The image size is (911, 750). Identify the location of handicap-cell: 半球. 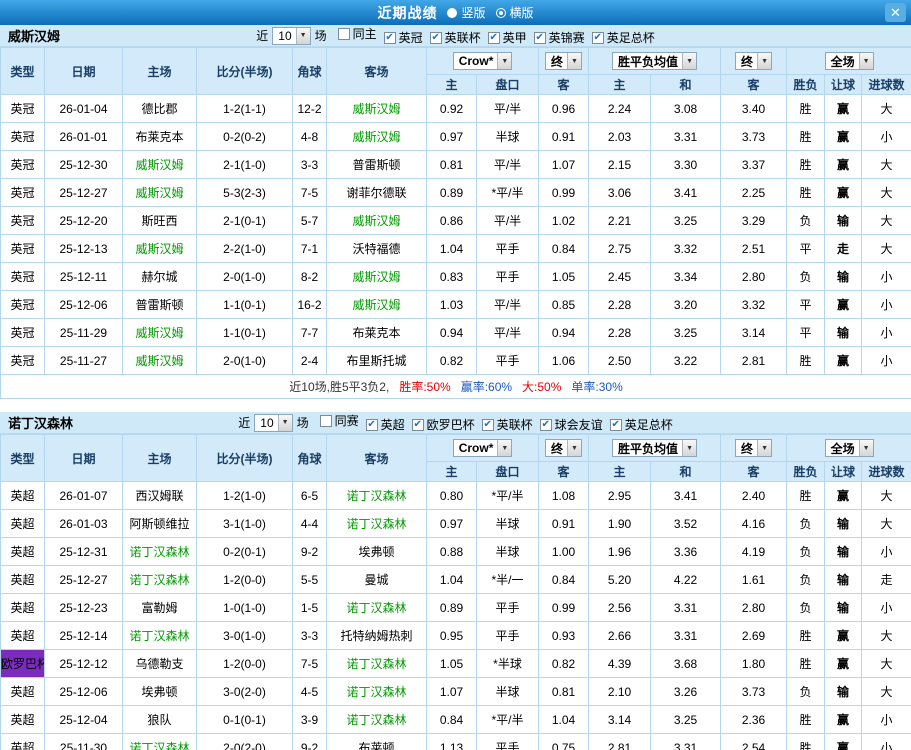
(507, 691).